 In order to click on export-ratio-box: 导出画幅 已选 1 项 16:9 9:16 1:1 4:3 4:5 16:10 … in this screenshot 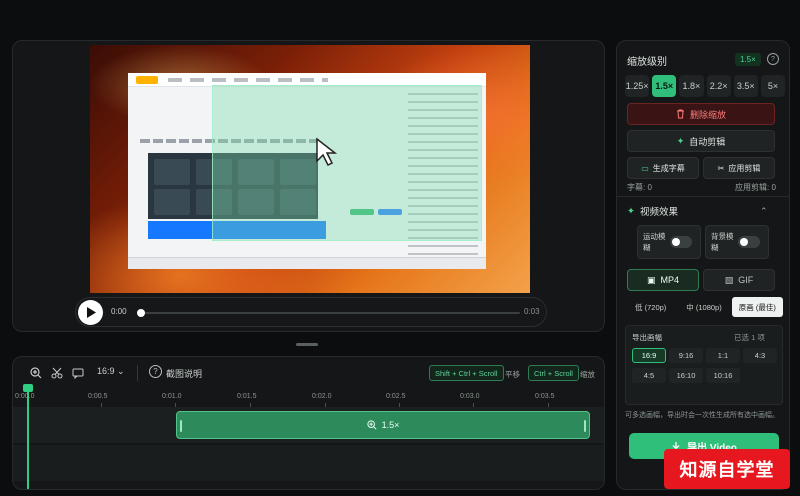, I will do `click(704, 365)`.